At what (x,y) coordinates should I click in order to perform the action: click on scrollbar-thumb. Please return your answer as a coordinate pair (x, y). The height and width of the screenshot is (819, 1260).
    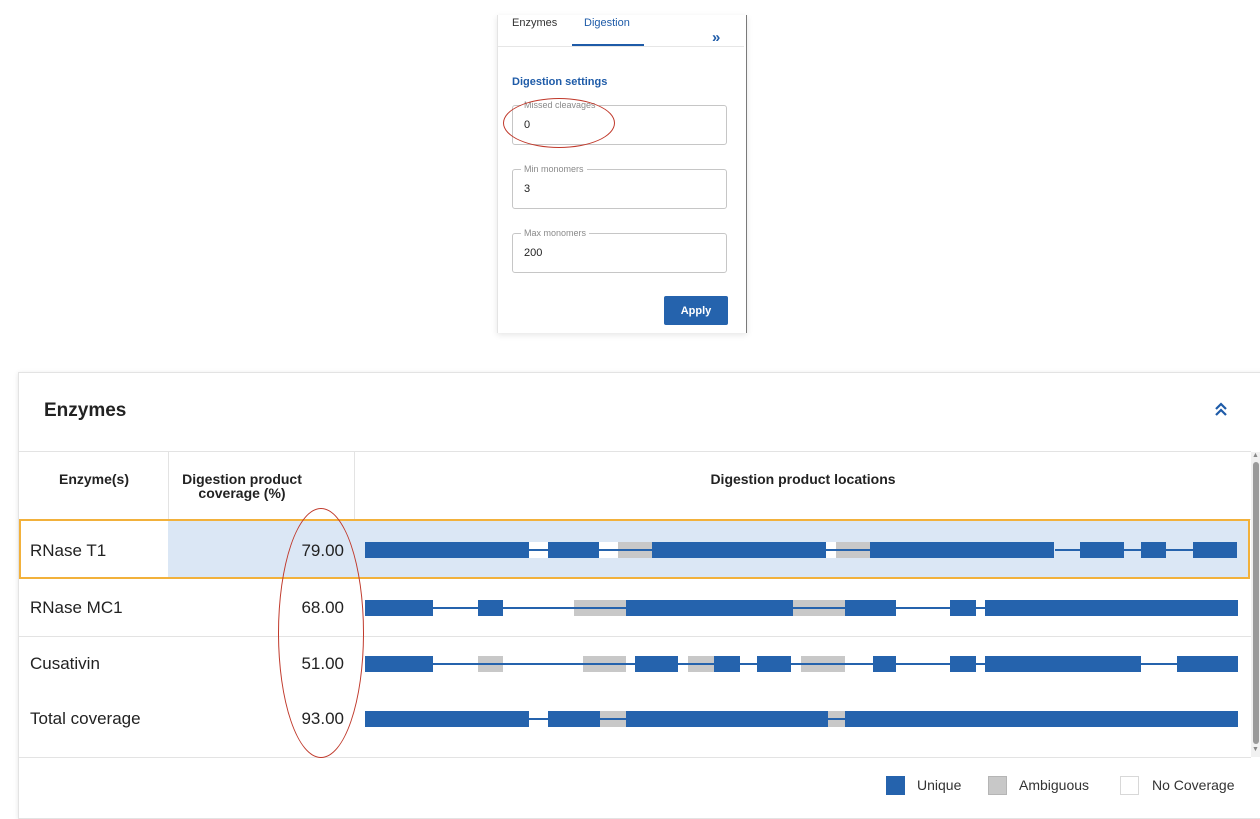
    Looking at the image, I should click on (1256, 603).